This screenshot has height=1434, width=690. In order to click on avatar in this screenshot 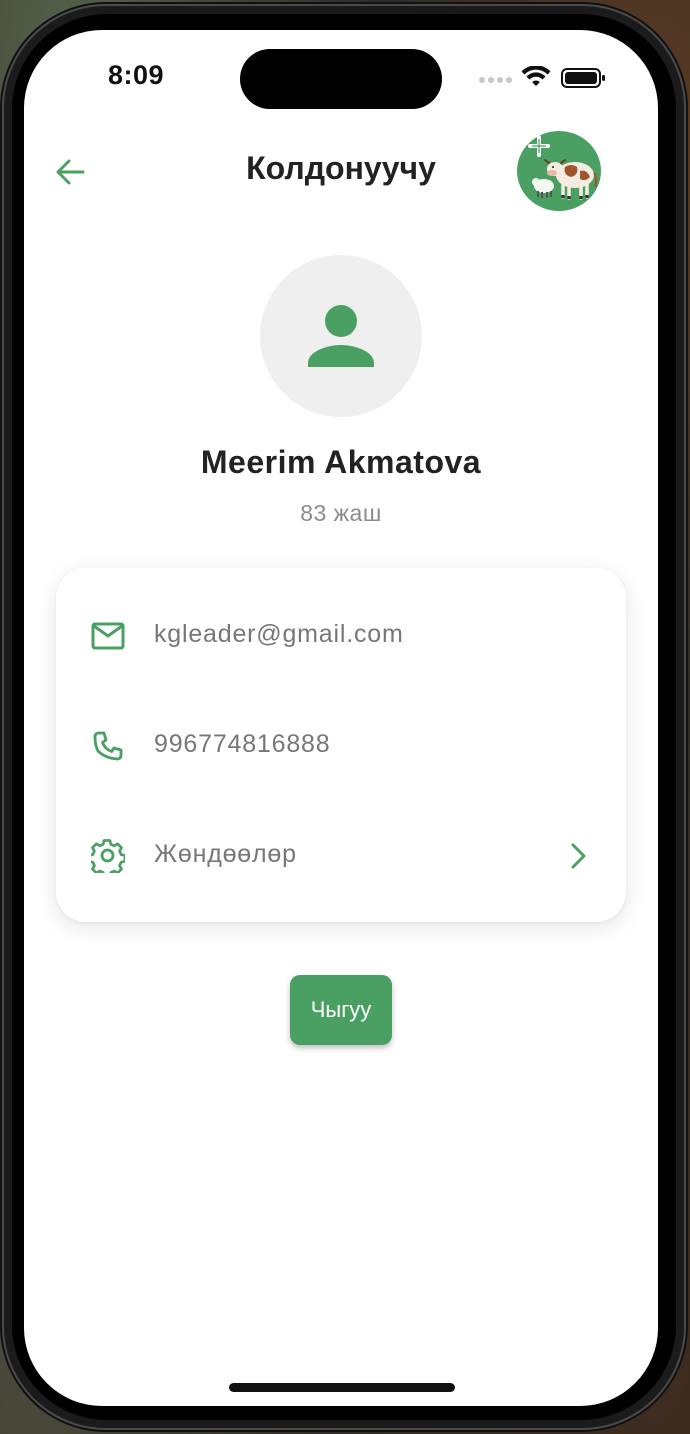, I will do `click(341, 336)`.